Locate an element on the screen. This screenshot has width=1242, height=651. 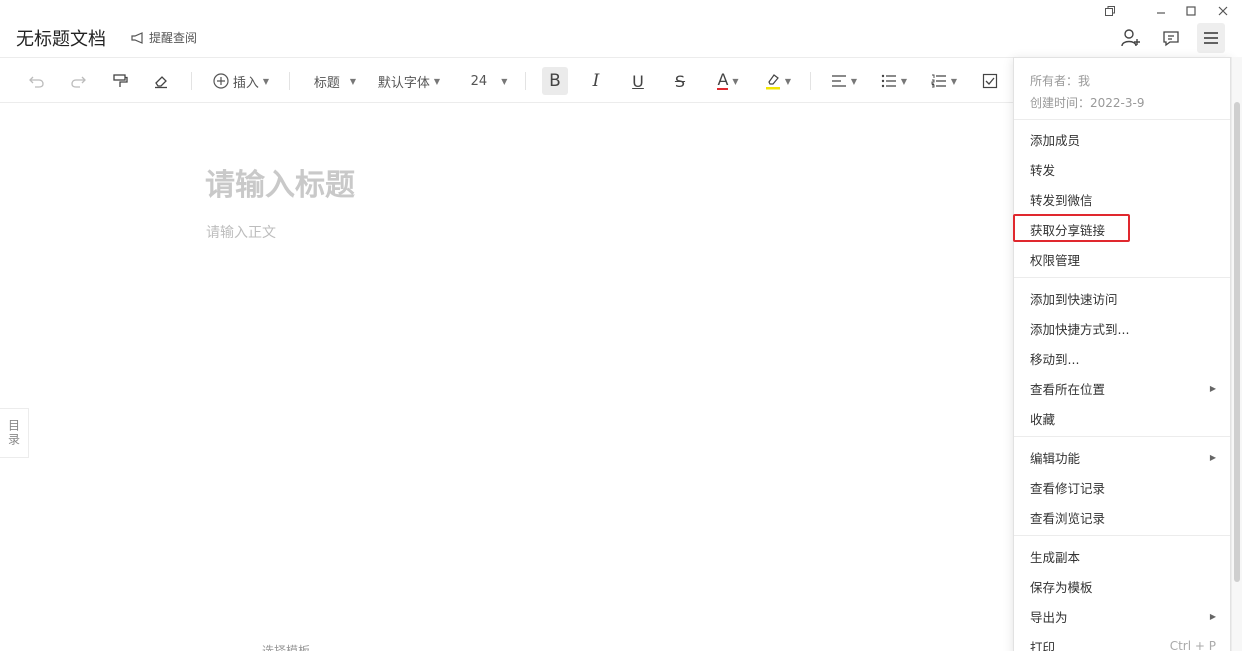
menu-item-permissions: 权限管理 is located at coordinates (1122, 259).